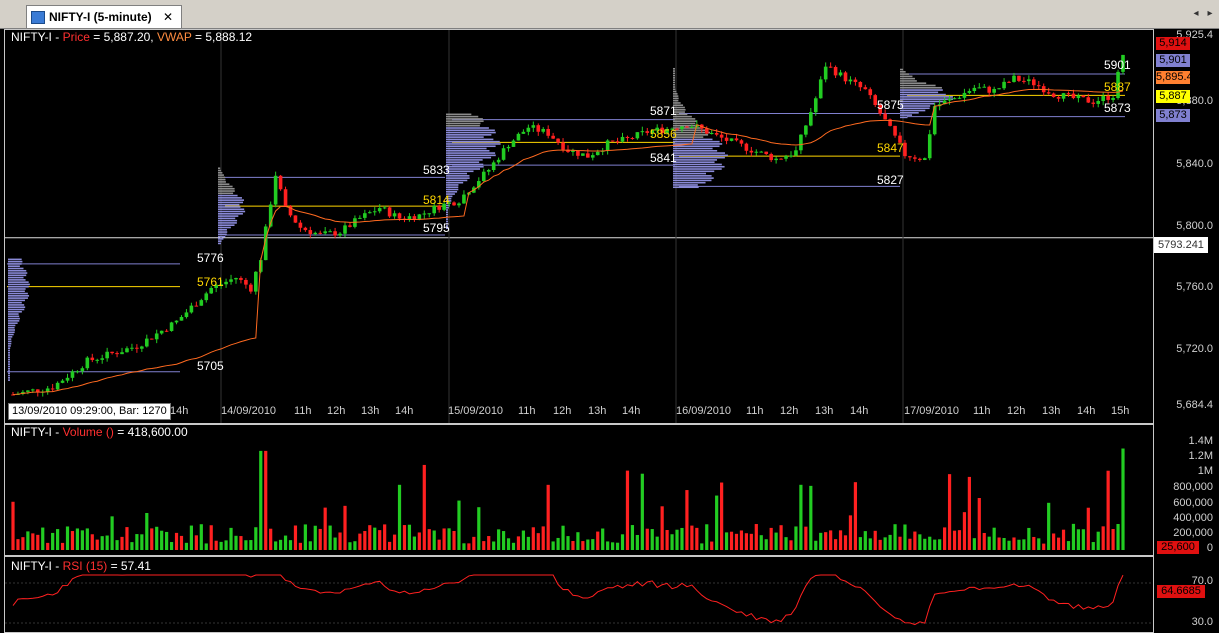 Image resolution: width=1219 pixels, height=633 pixels. What do you see at coordinates (38, 17) in the screenshot?
I see `chart-window-icon` at bounding box center [38, 17].